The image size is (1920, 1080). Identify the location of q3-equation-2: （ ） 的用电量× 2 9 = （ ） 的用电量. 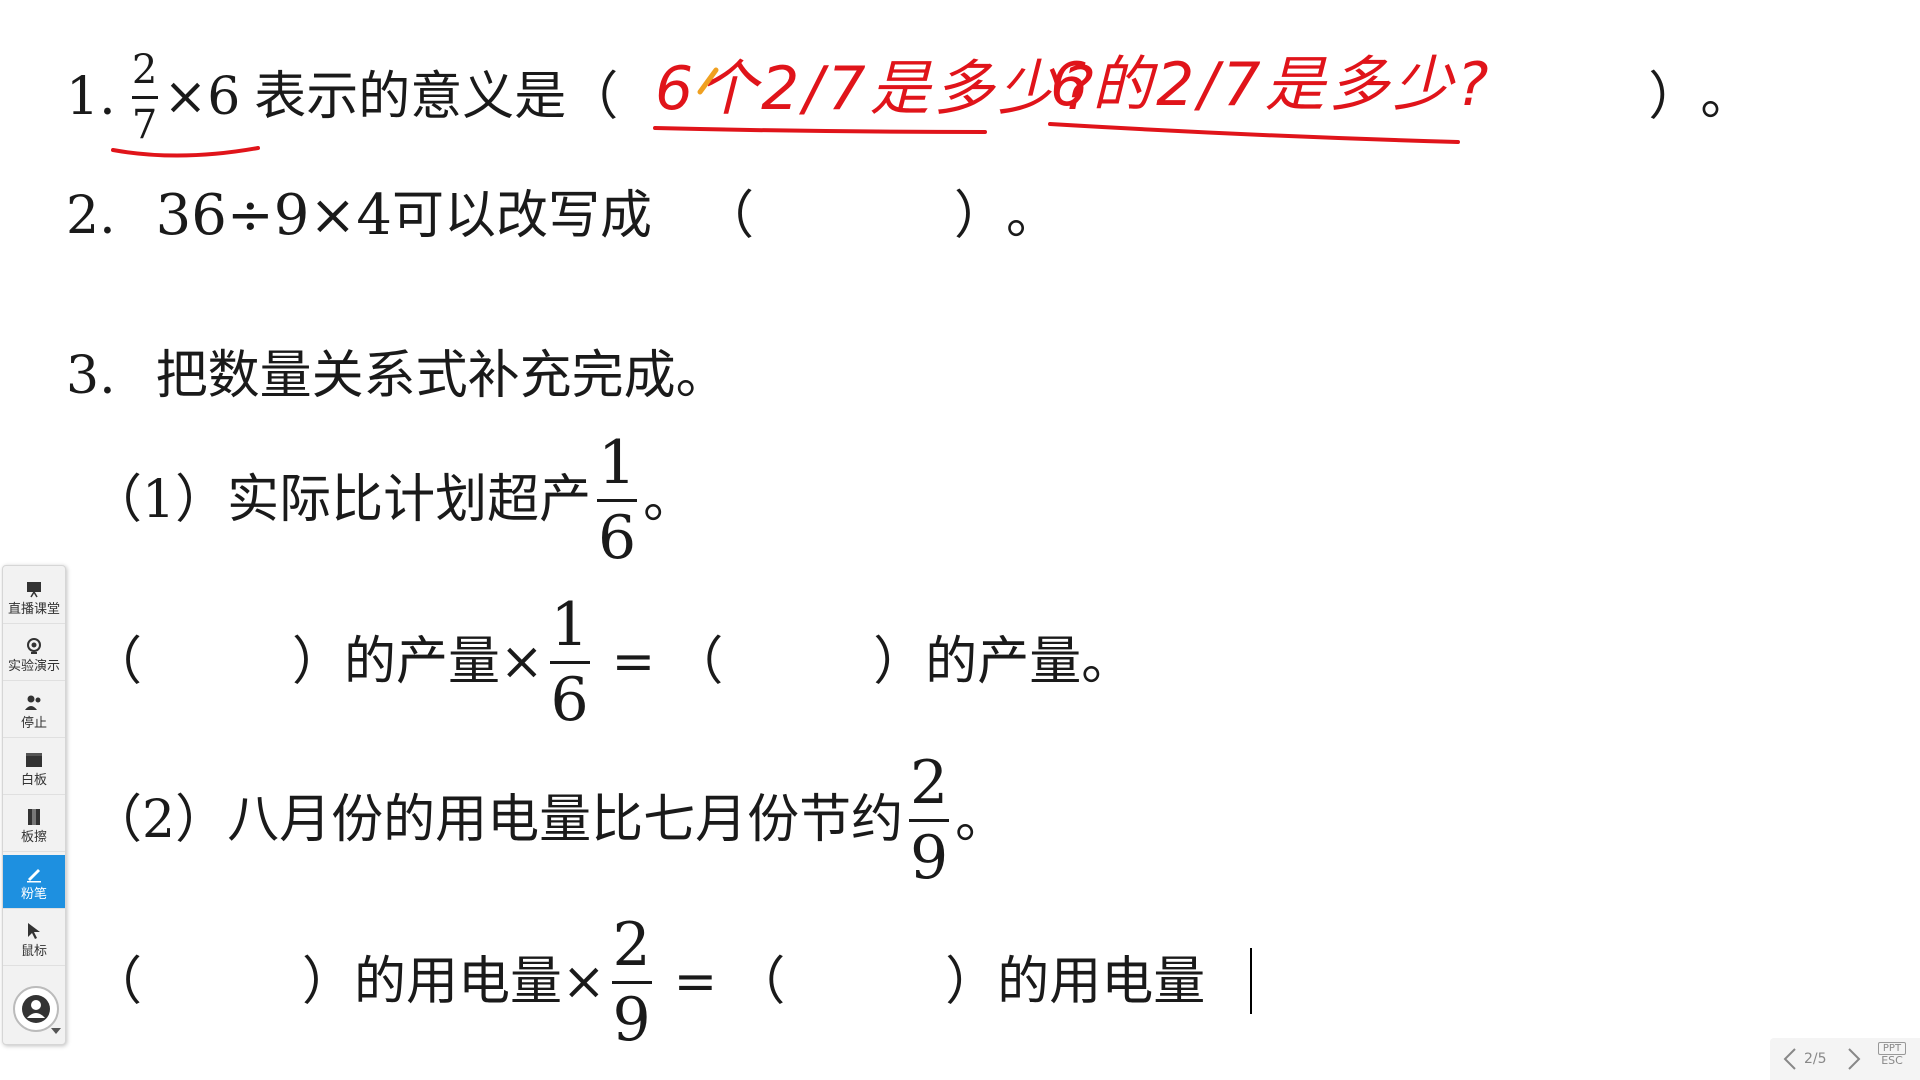
(647, 982).